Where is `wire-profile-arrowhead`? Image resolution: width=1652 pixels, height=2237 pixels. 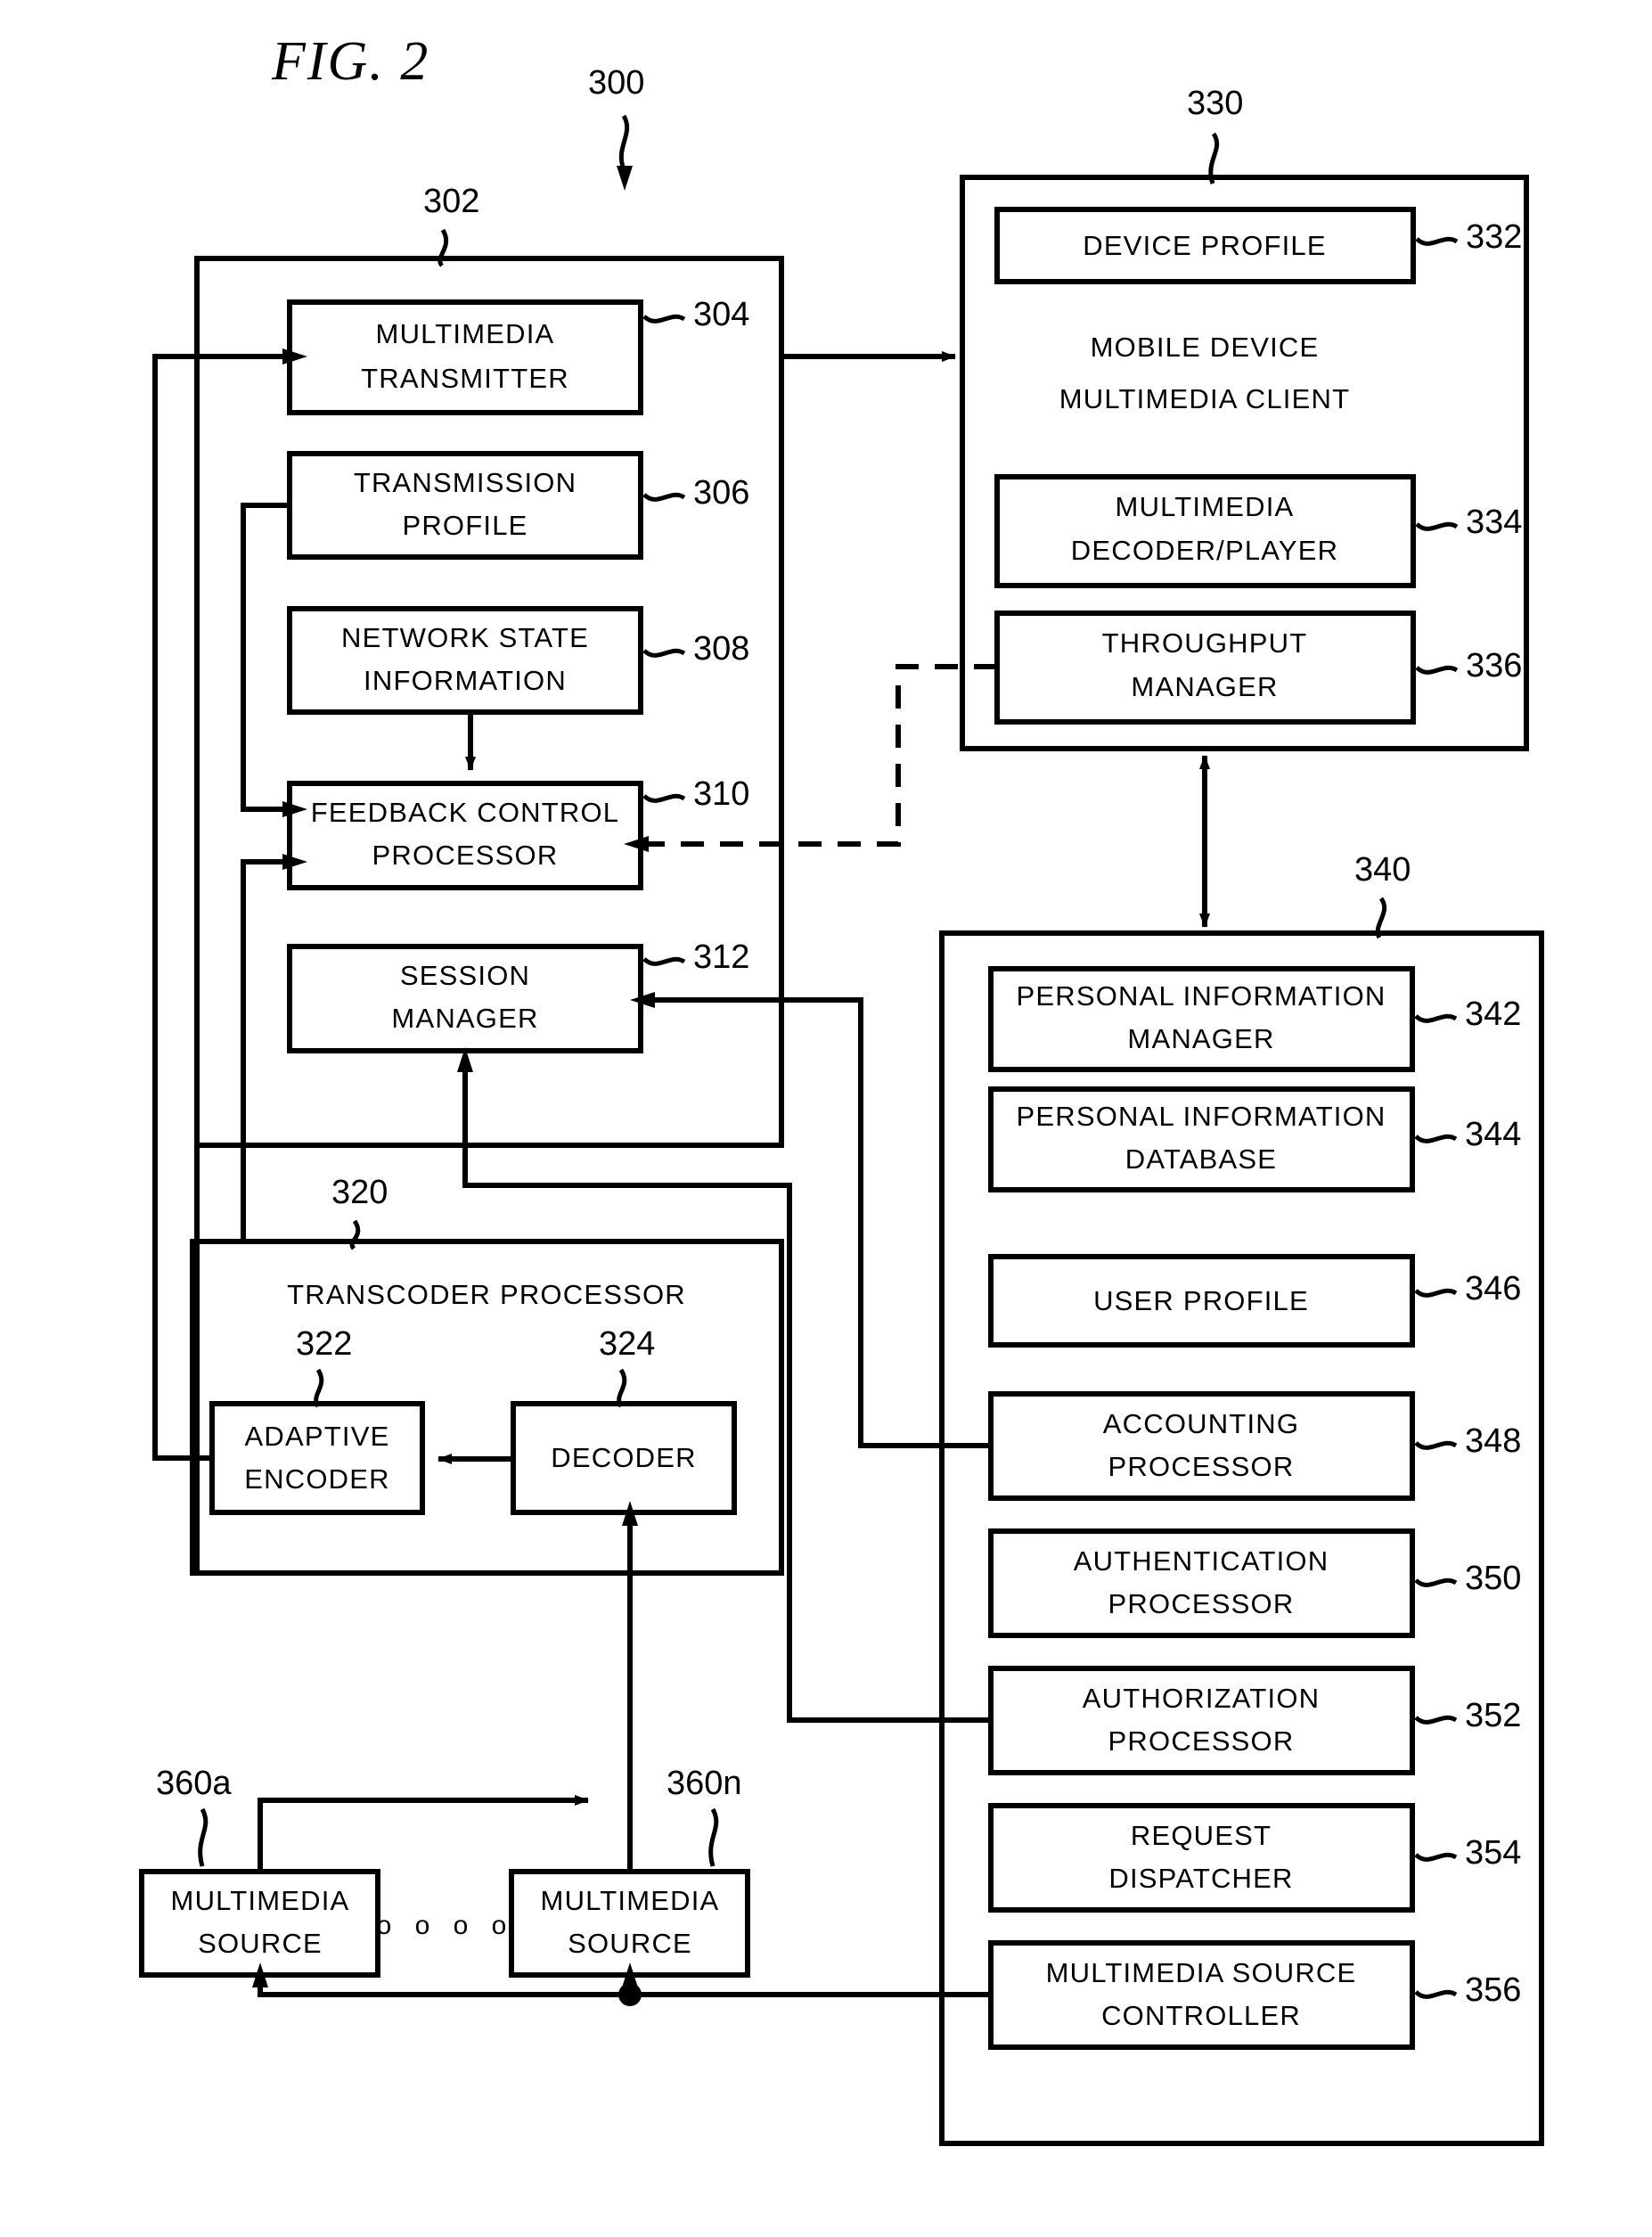
wire-profile-arrowhead is located at coordinates (295, 809).